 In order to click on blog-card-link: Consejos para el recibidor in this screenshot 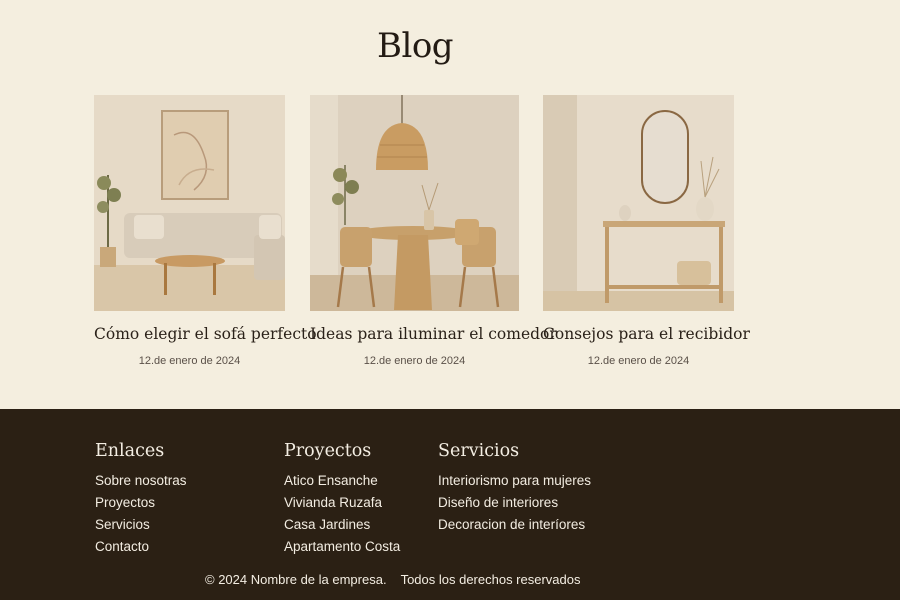, I will do `click(646, 219)`.